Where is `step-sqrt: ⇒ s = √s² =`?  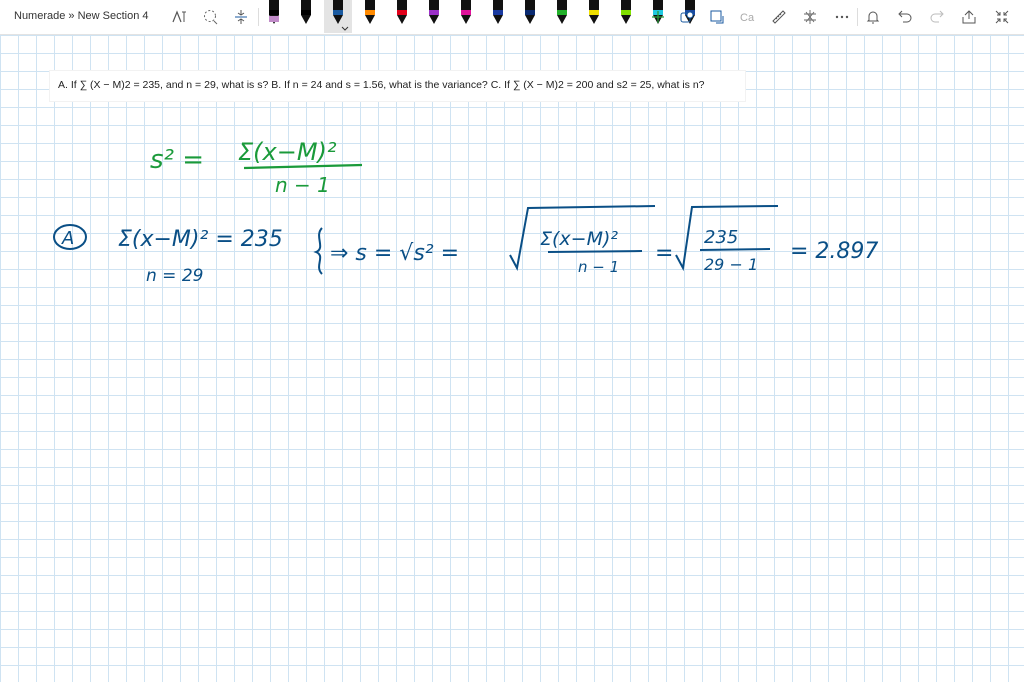 step-sqrt: ⇒ s = √s² = is located at coordinates (394, 253).